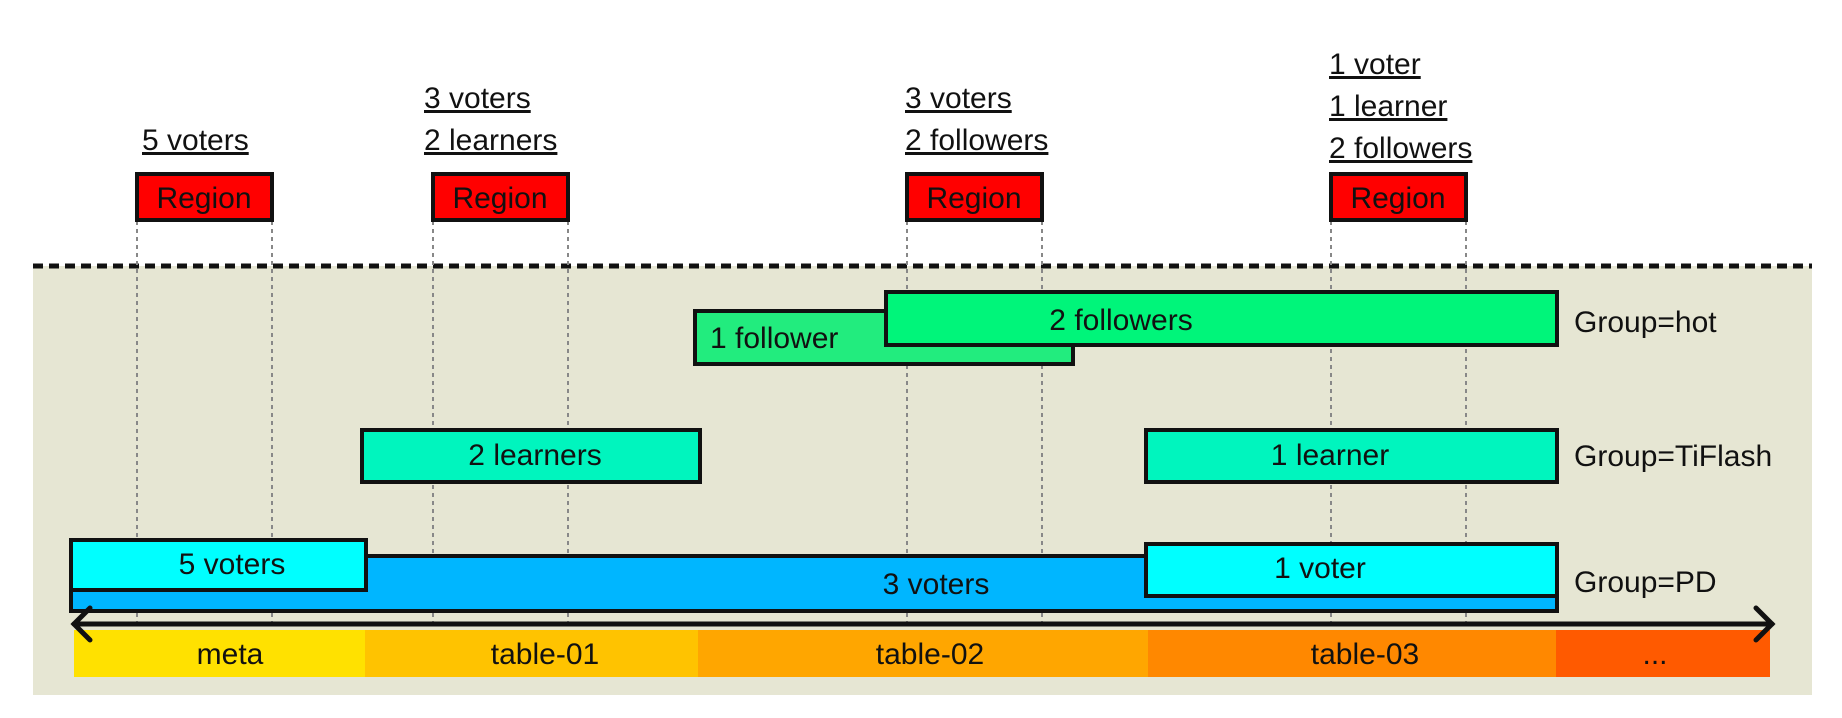 This screenshot has height=718, width=1842. What do you see at coordinates (1365, 654) in the screenshot?
I see `key-range-label: table-03` at bounding box center [1365, 654].